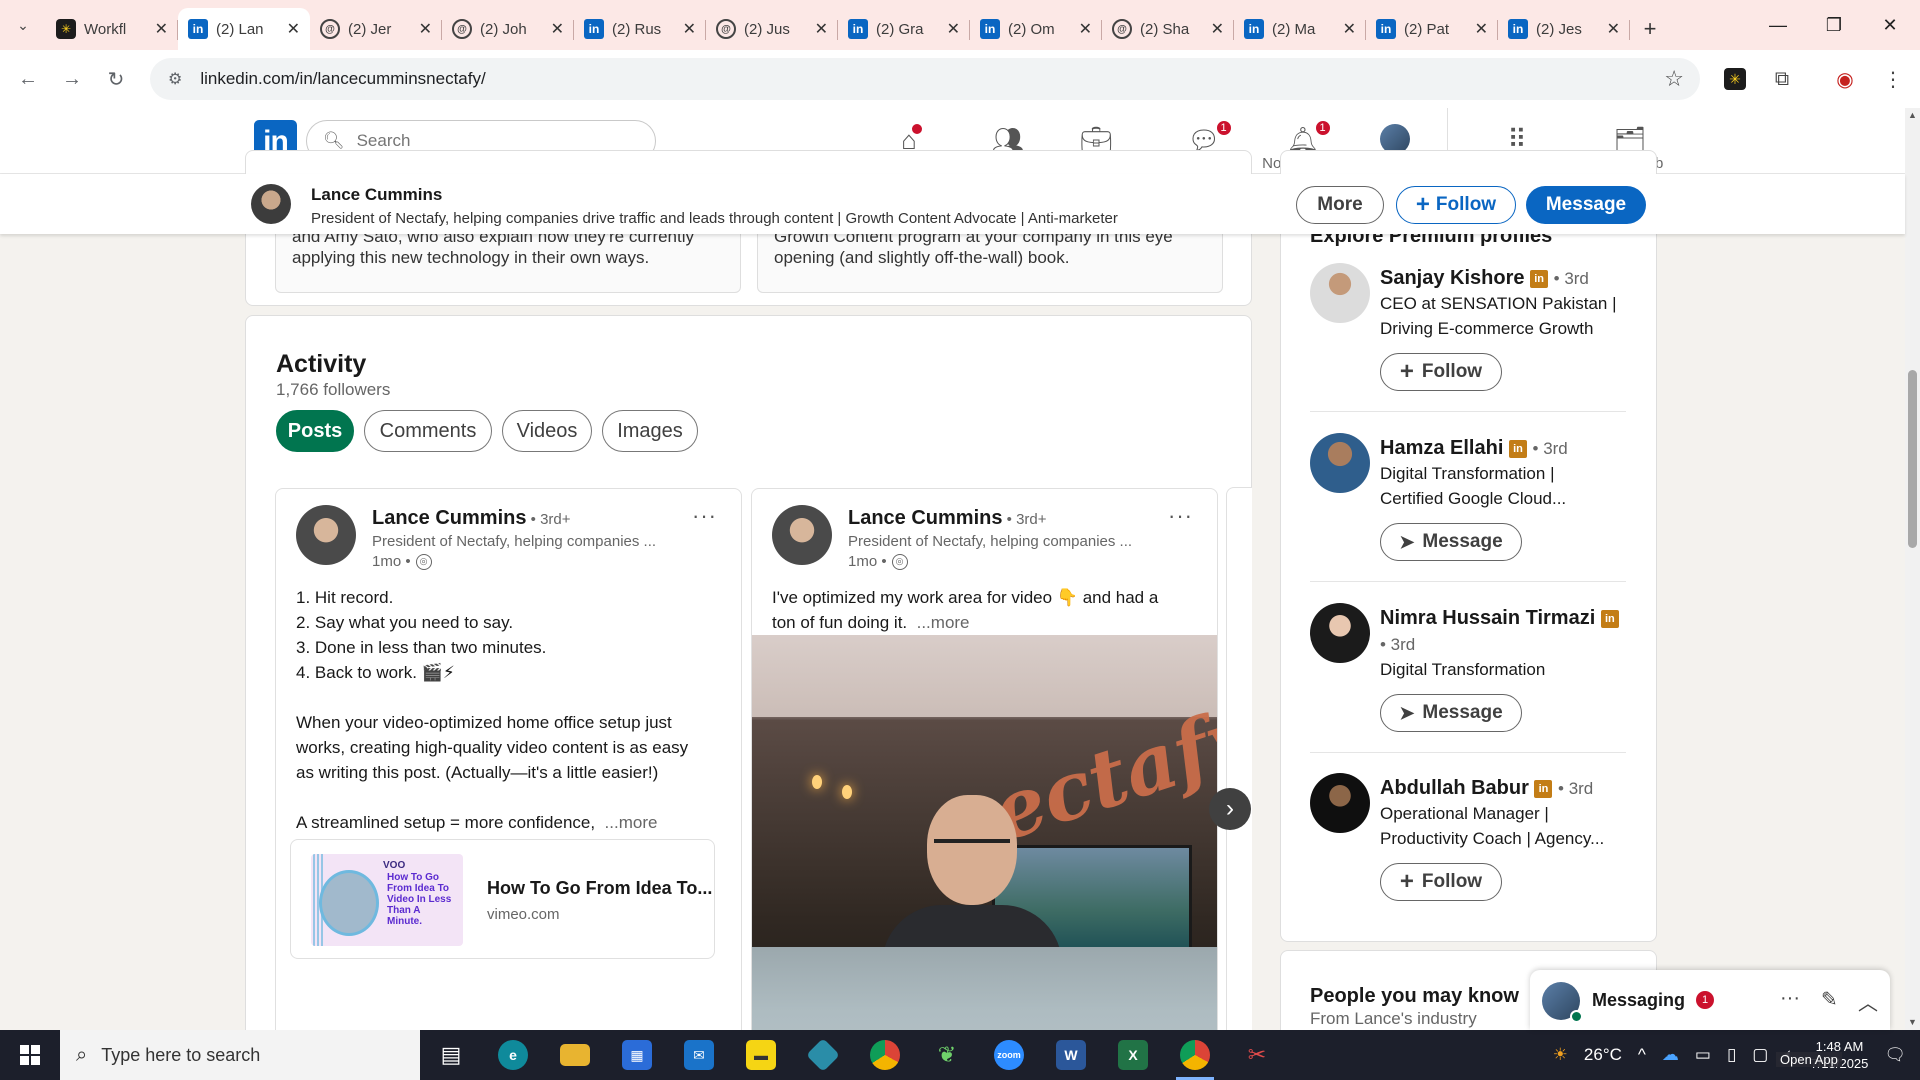 Image resolution: width=1920 pixels, height=1080 pixels. I want to click on extension-star-icon: ✳, so click(1735, 79).